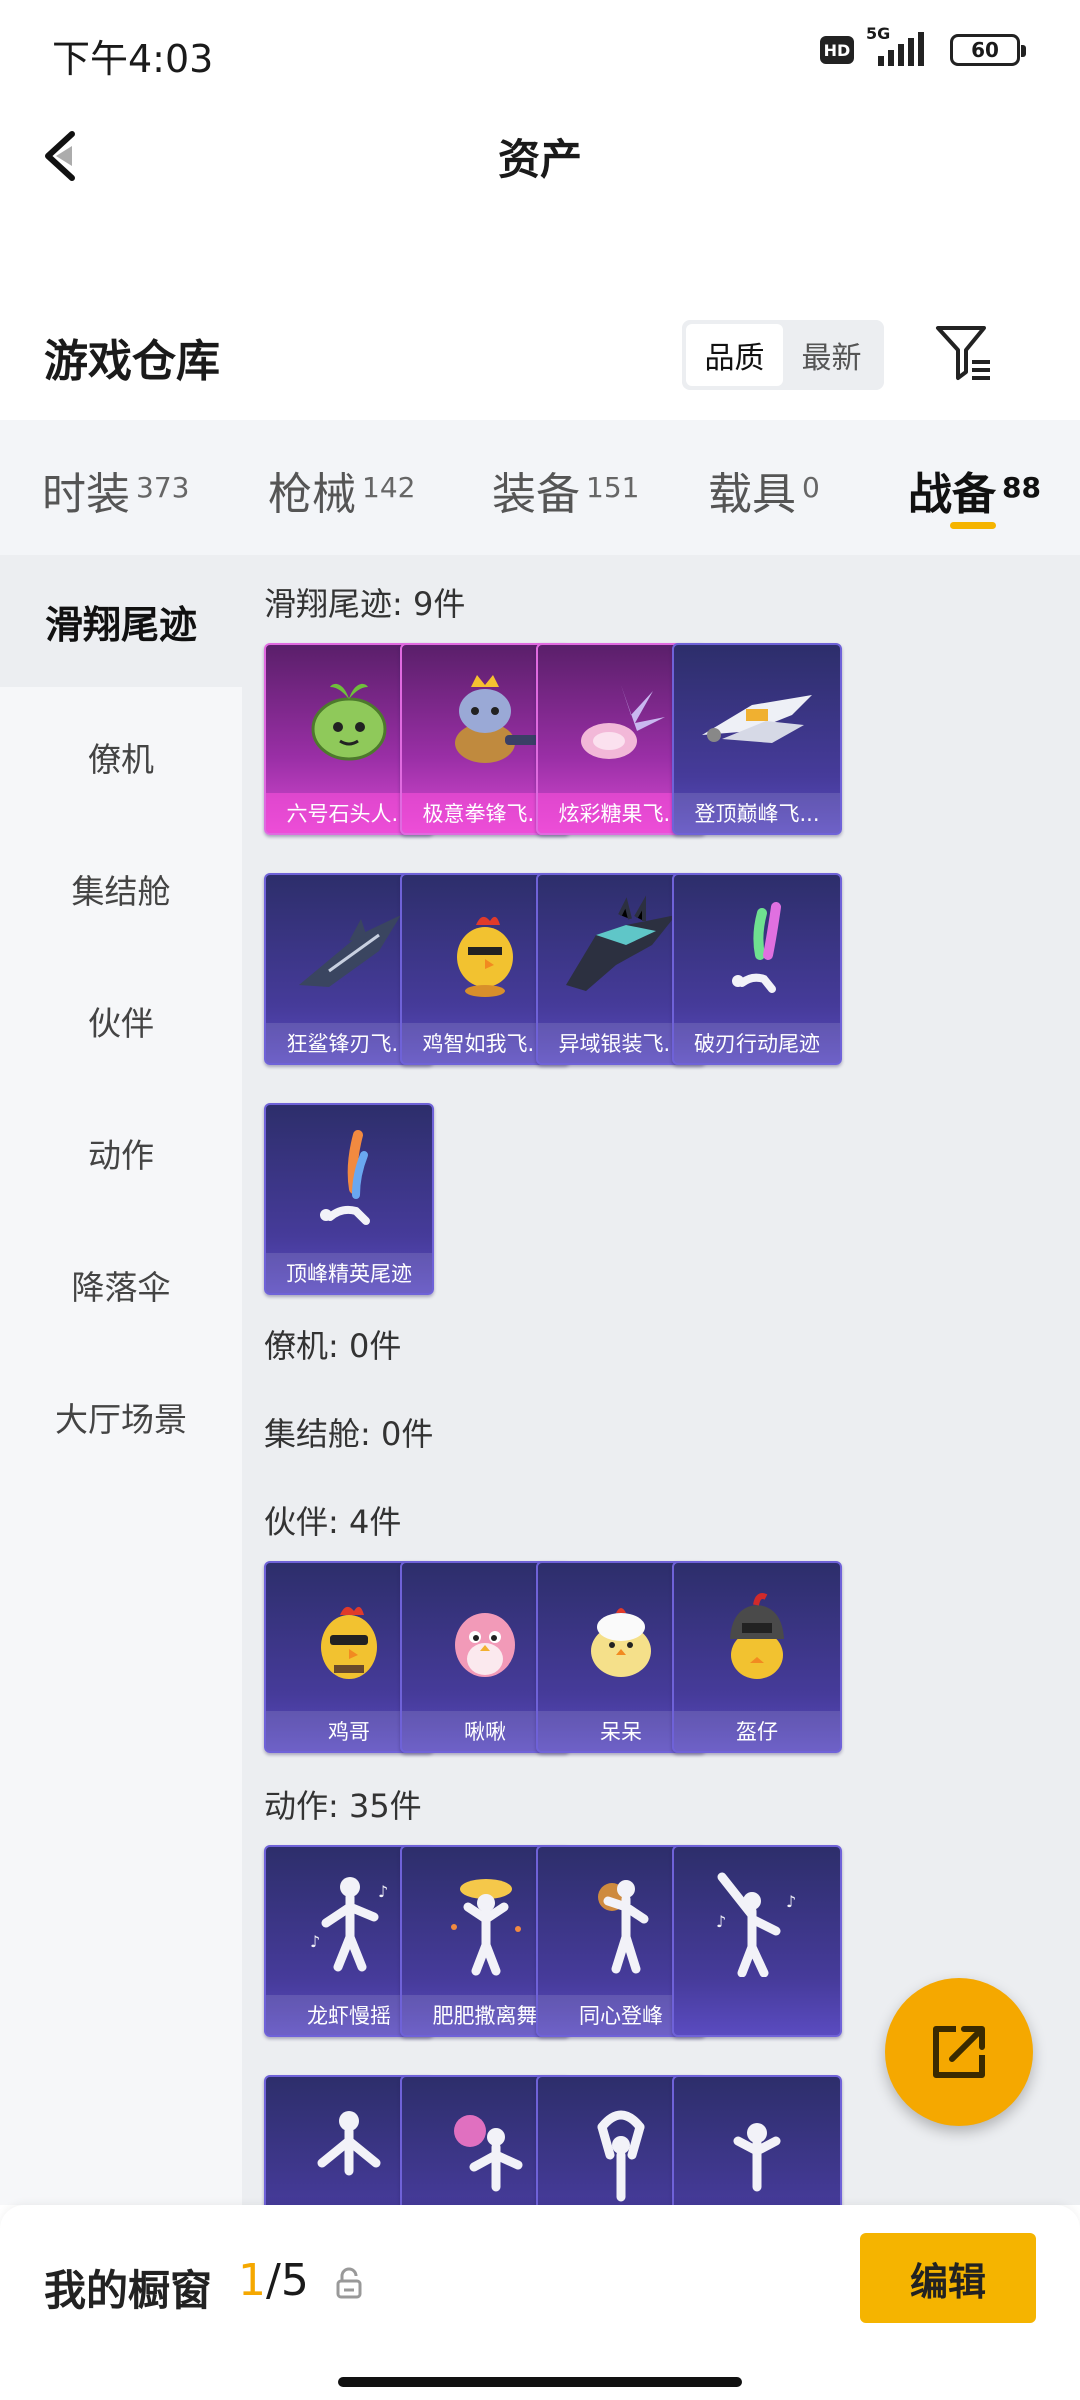 The image size is (1080, 2400). What do you see at coordinates (540, 2382) in the screenshot?
I see `home-indicator` at bounding box center [540, 2382].